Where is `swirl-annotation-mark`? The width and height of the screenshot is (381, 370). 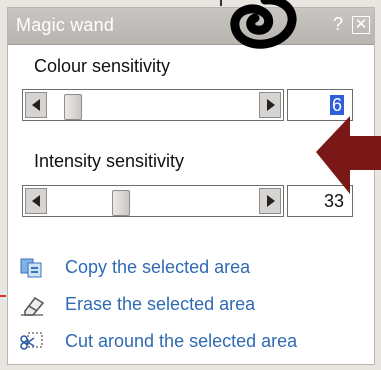 swirl-annotation-mark is located at coordinates (263, 24).